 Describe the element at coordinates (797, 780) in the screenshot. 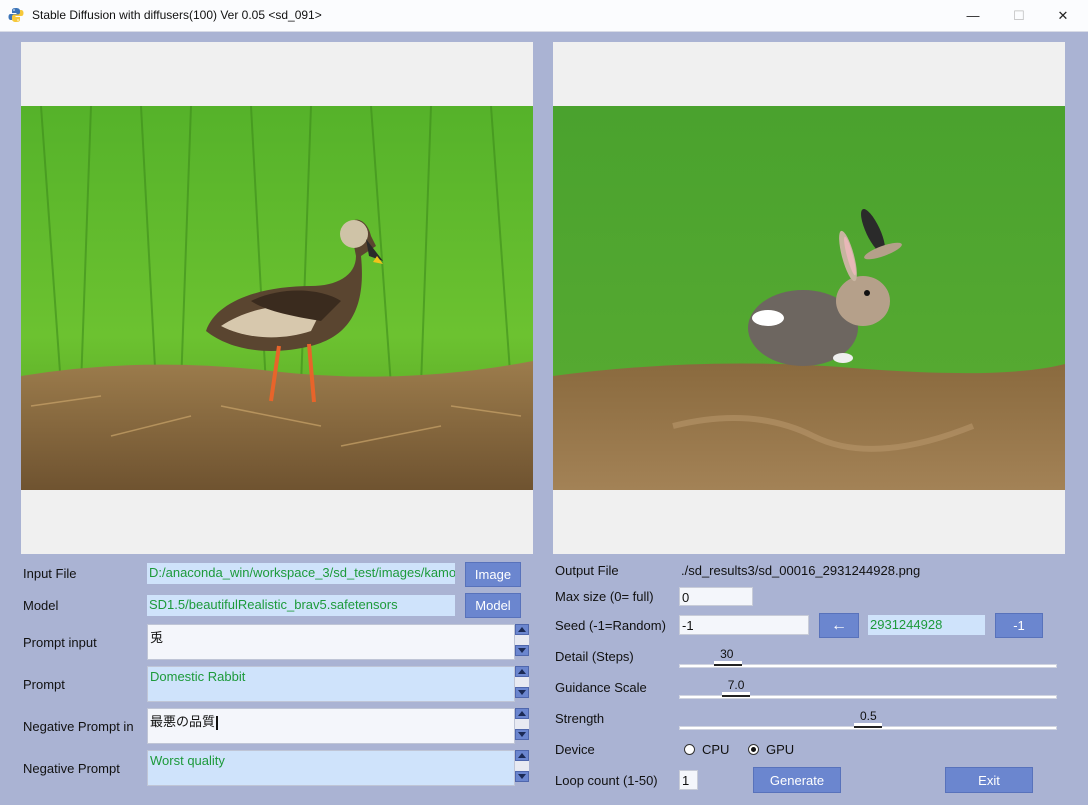

I see `generate-button: Generate` at that location.